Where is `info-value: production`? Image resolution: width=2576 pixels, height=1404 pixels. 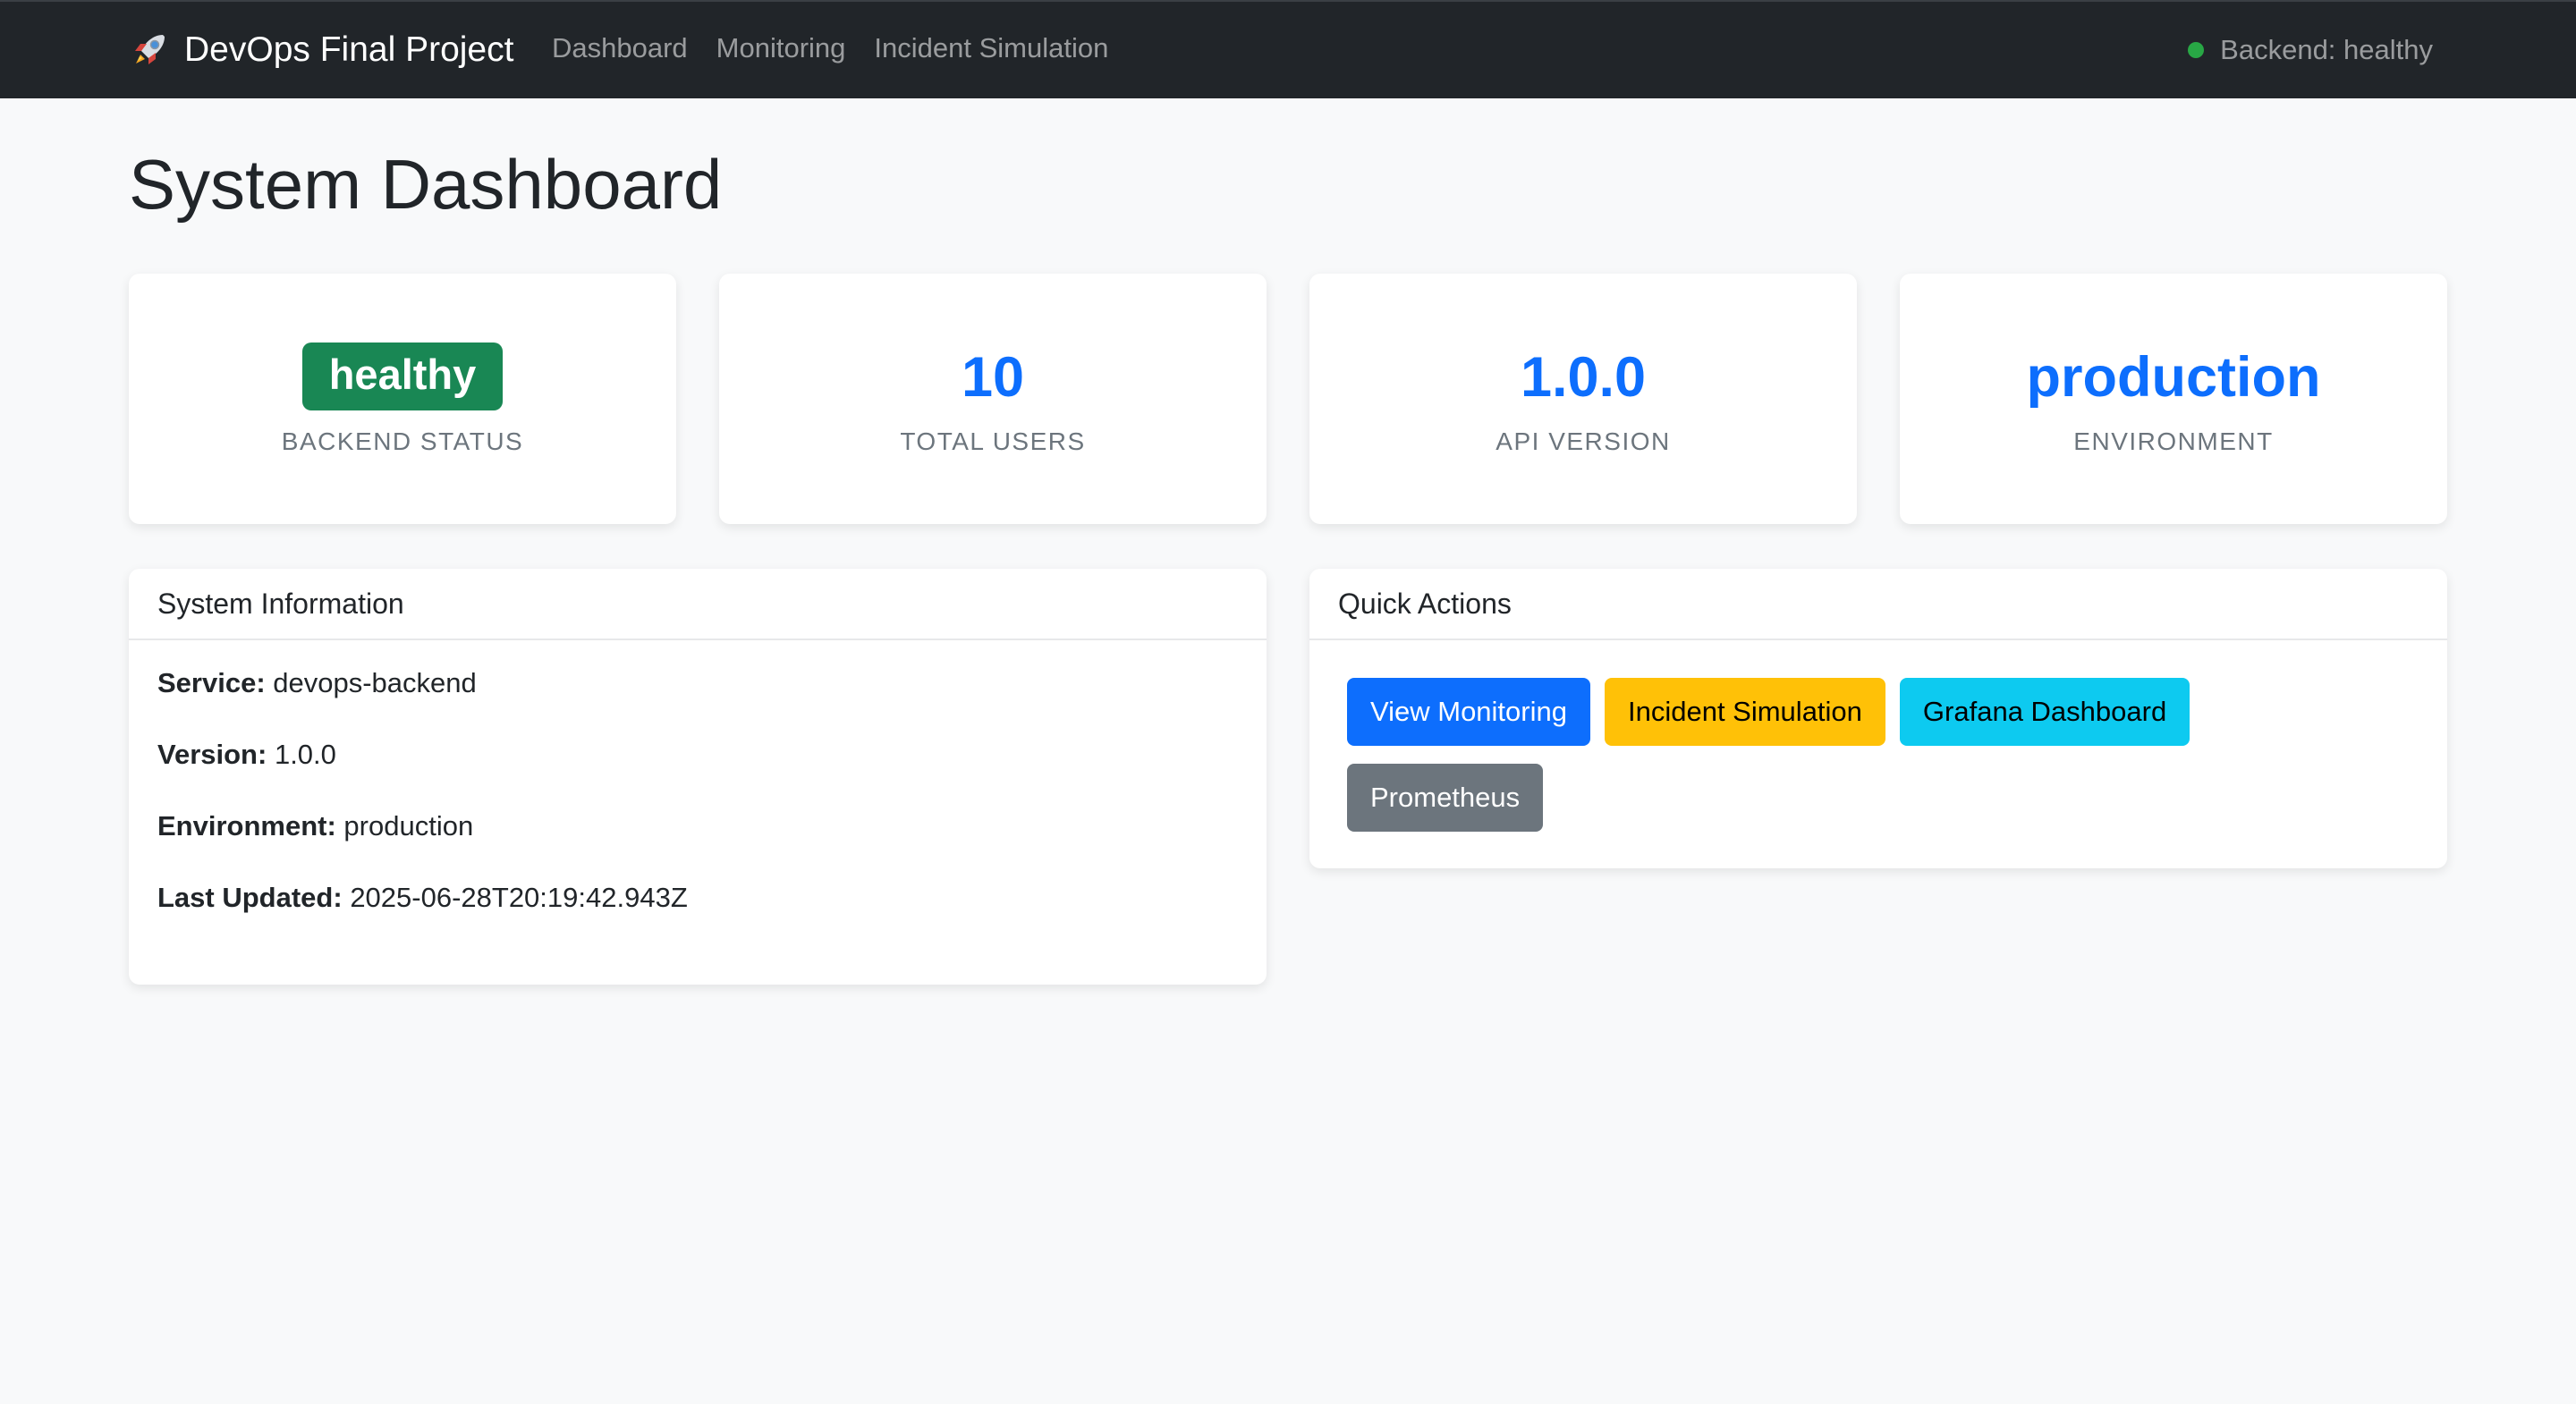 info-value: production is located at coordinates (408, 826).